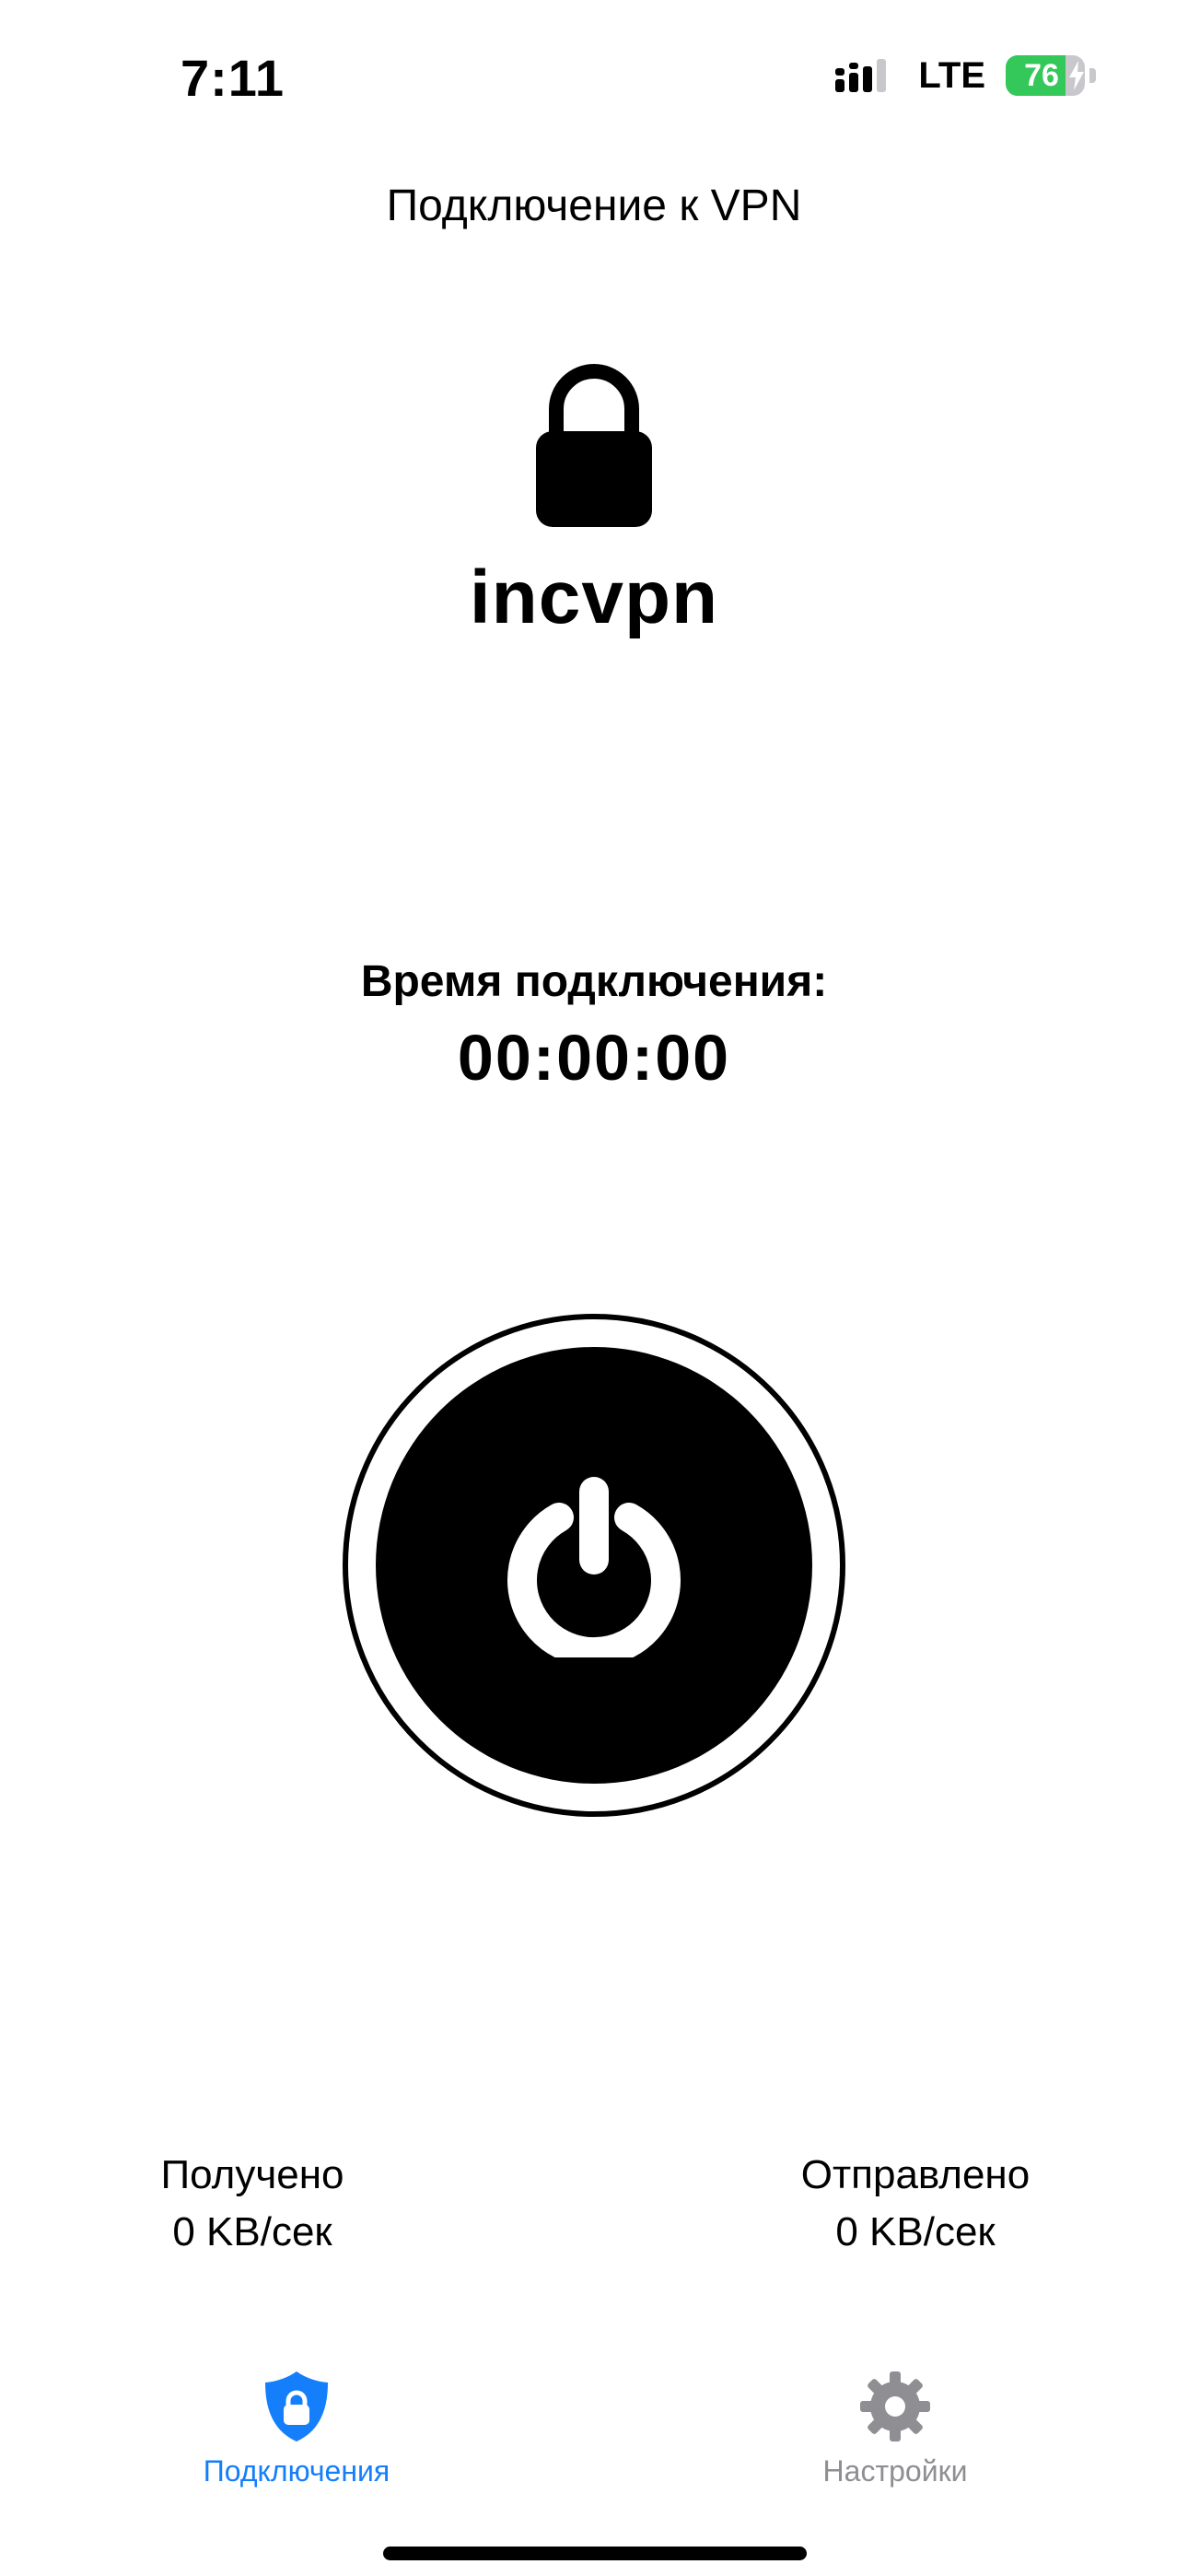 Image resolution: width=1188 pixels, height=2576 pixels. Describe the element at coordinates (594, 982) in the screenshot. I see `connection-time-label: Время подключения:` at that location.